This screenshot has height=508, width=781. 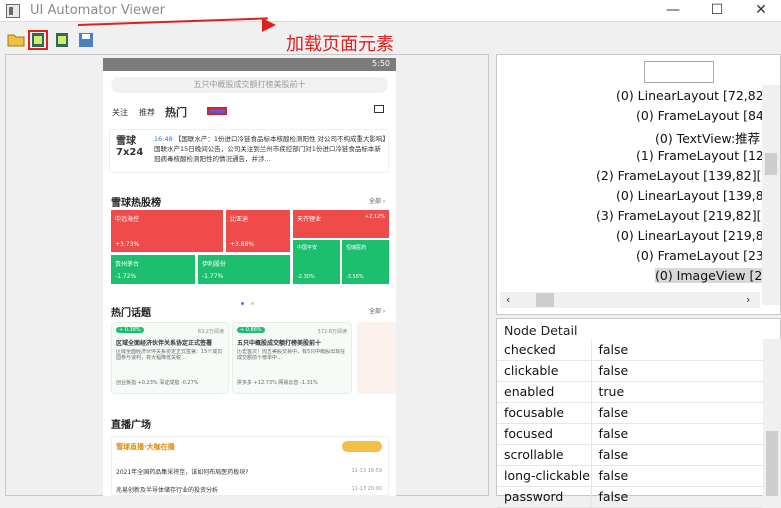 What do you see at coordinates (120, 112) in the screenshot?
I see `tab-follow: 关注` at bounding box center [120, 112].